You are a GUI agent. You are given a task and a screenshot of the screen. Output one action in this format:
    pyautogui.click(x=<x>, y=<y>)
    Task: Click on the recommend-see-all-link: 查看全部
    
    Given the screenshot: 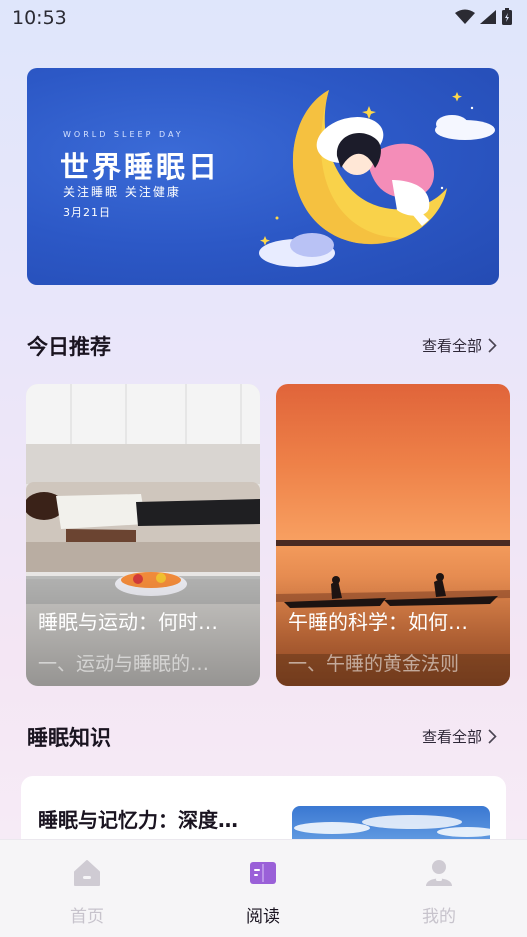 What is the action you would take?
    pyautogui.click(x=459, y=345)
    